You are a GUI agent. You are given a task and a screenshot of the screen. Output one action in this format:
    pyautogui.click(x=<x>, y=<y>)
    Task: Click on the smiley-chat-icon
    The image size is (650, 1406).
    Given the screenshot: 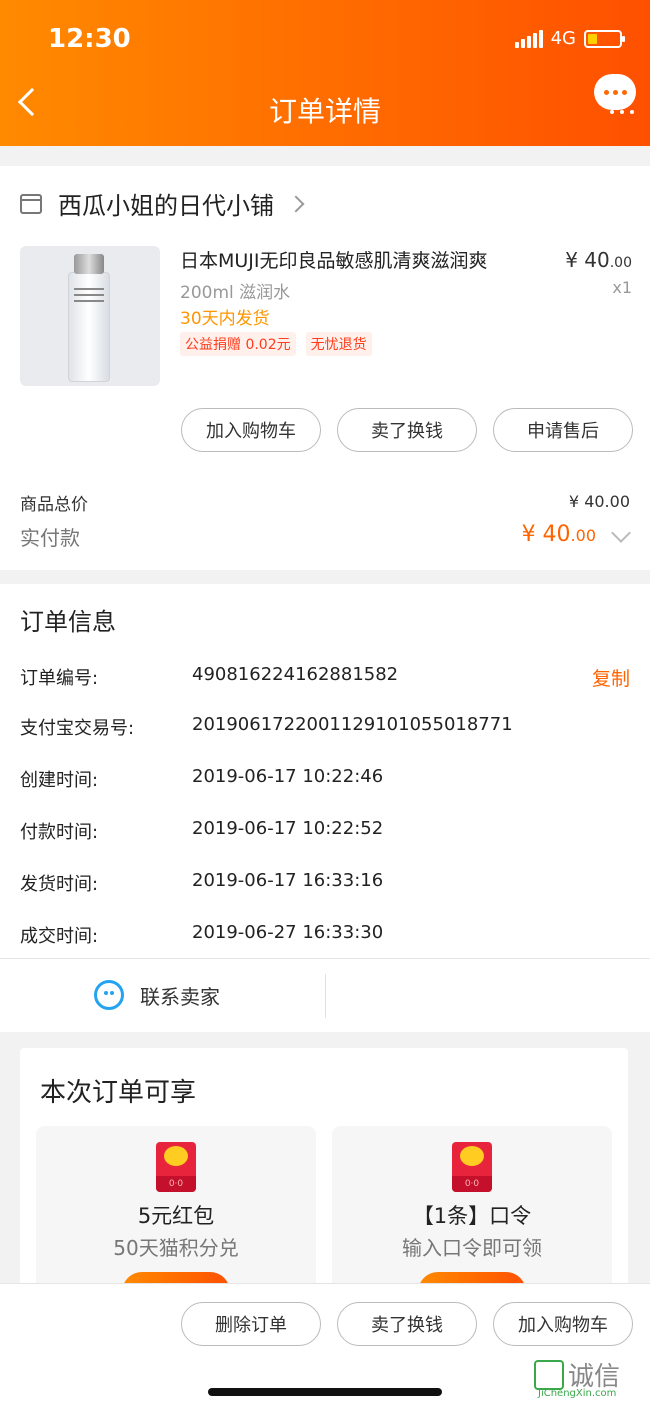 What is the action you would take?
    pyautogui.click(x=109, y=995)
    